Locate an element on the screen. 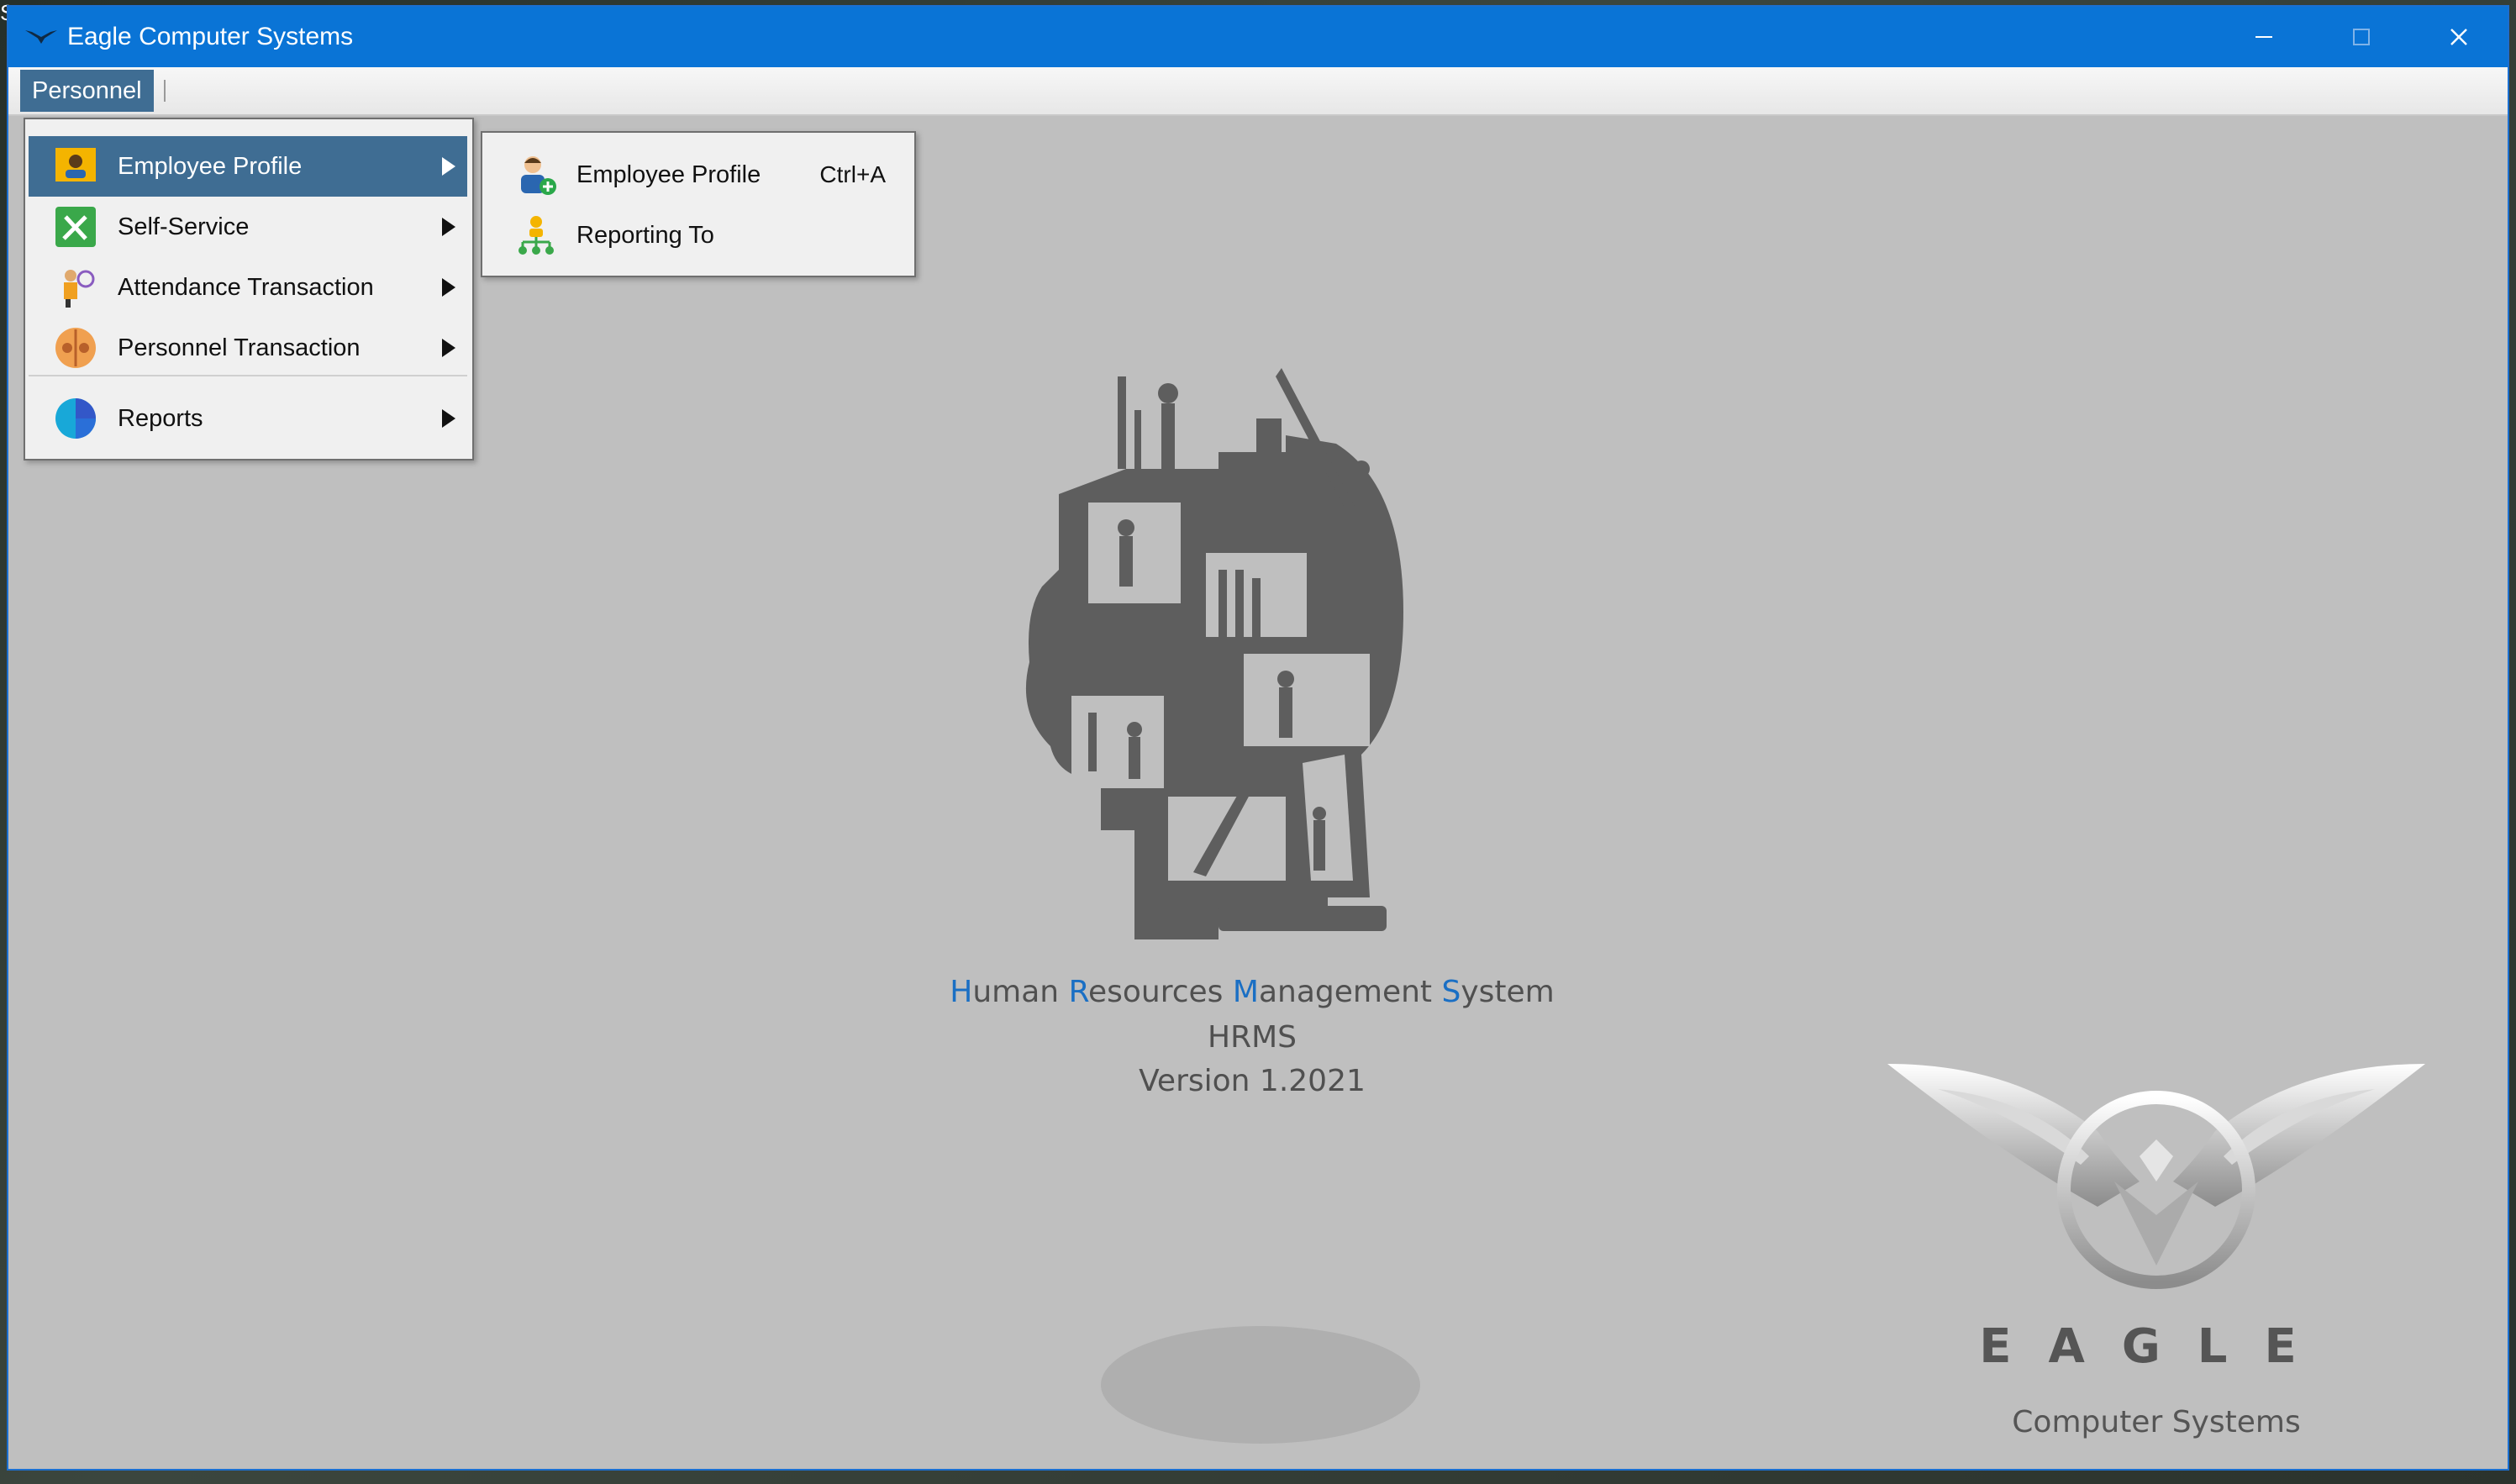  eagle-app-icon is located at coordinates (41, 37).